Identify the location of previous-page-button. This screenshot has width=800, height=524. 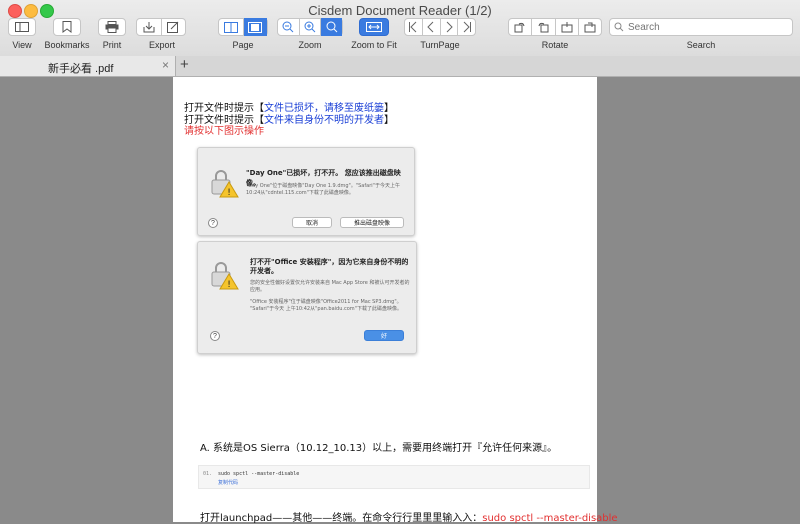
(432, 27).